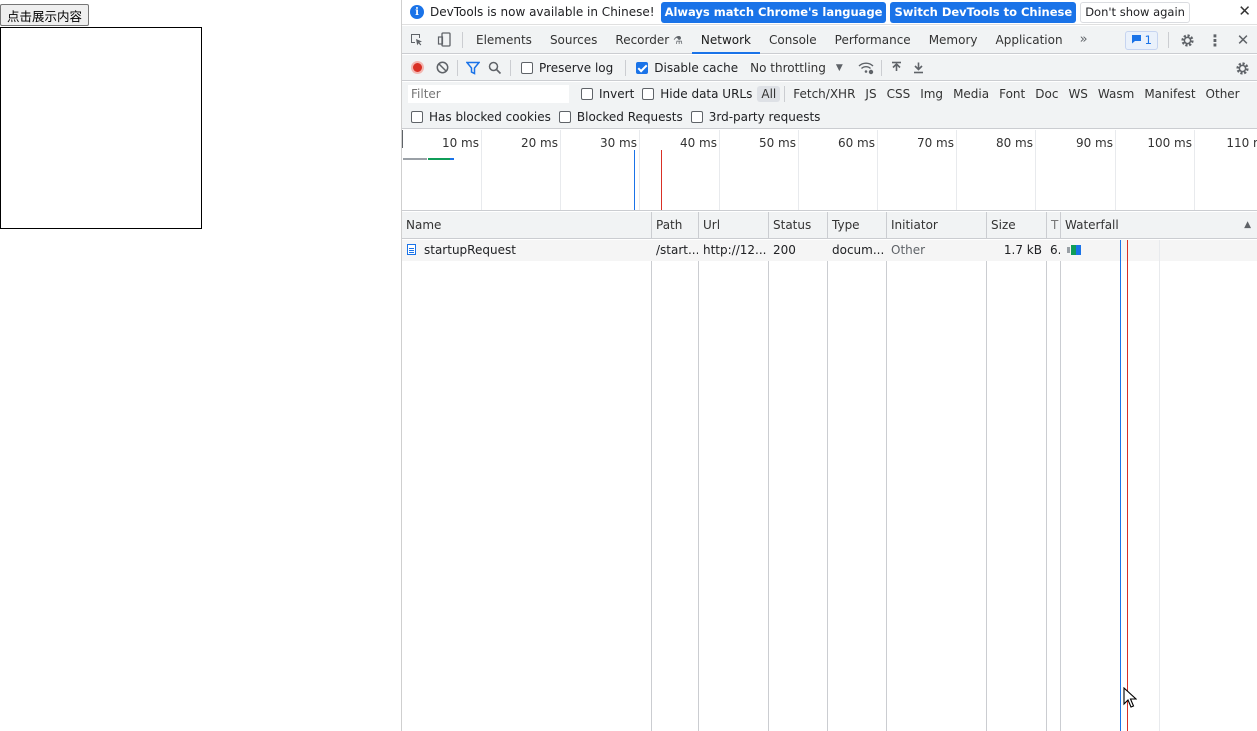 This screenshot has height=731, width=1257. What do you see at coordinates (495, 68) in the screenshot?
I see `search-icon` at bounding box center [495, 68].